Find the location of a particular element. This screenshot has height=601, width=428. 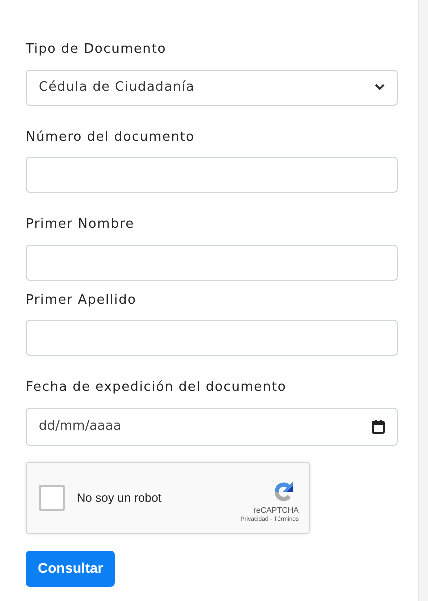

captcha-label: No soy un robot is located at coordinates (120, 498).